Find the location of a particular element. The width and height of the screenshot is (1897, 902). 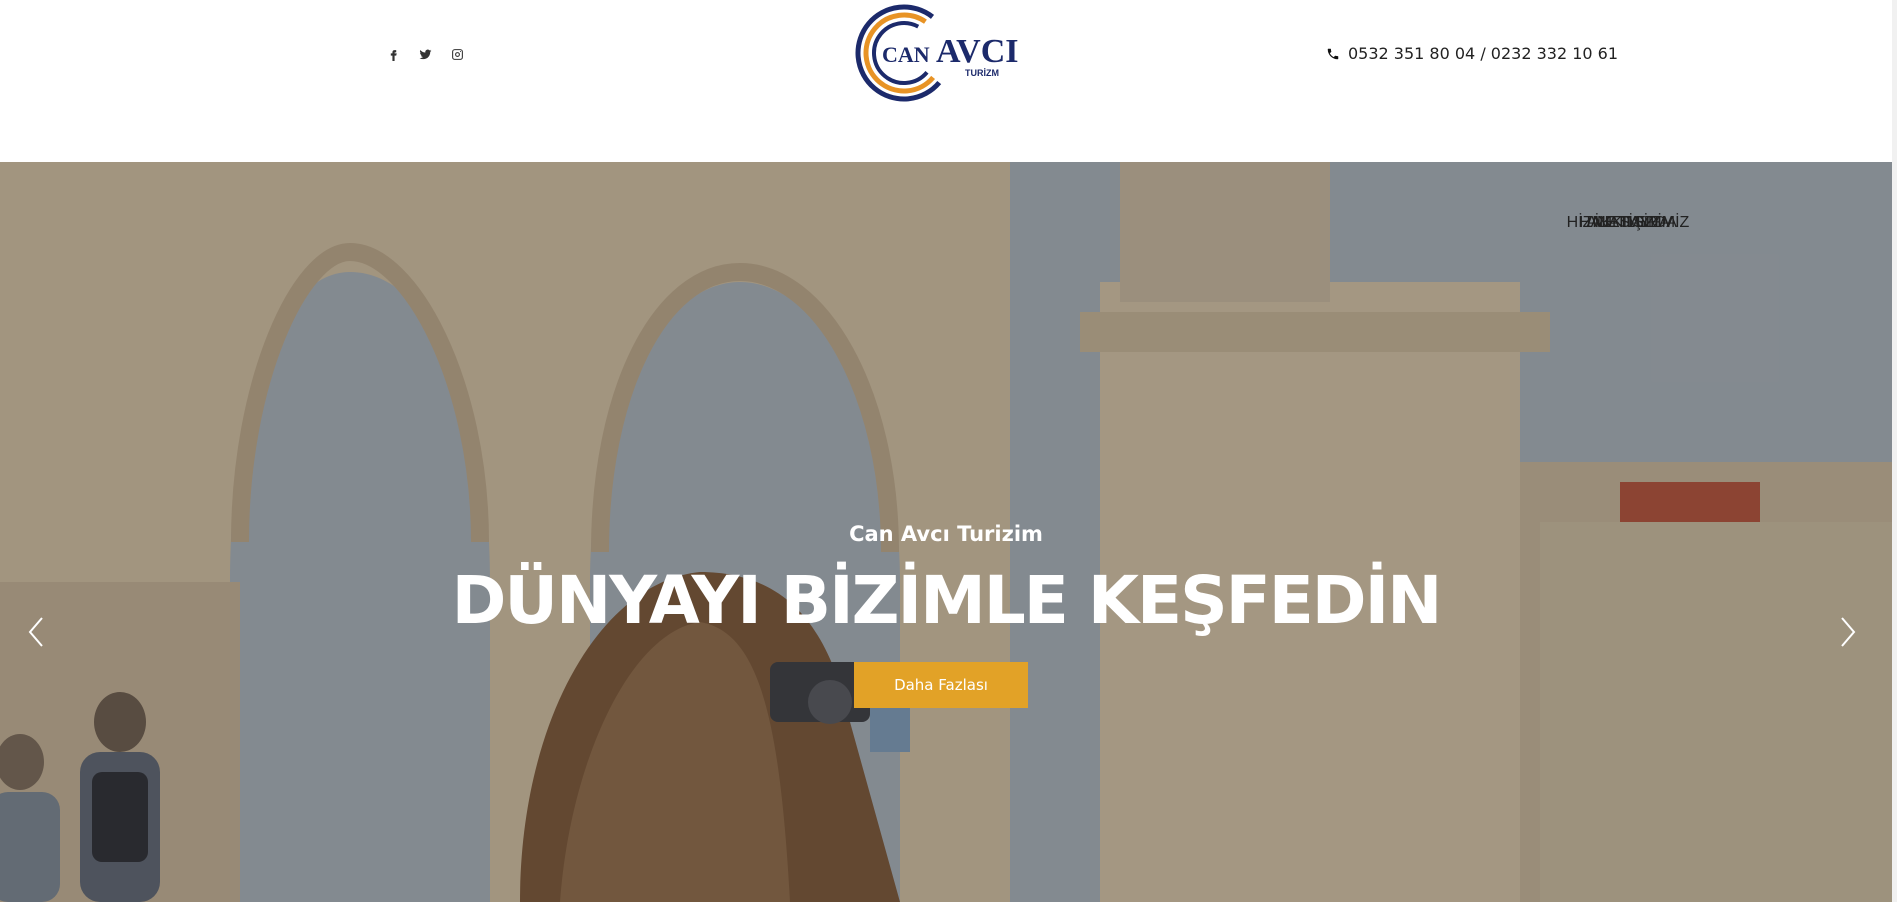

logo-text-turizm: TURİZM is located at coordinates (982, 73).